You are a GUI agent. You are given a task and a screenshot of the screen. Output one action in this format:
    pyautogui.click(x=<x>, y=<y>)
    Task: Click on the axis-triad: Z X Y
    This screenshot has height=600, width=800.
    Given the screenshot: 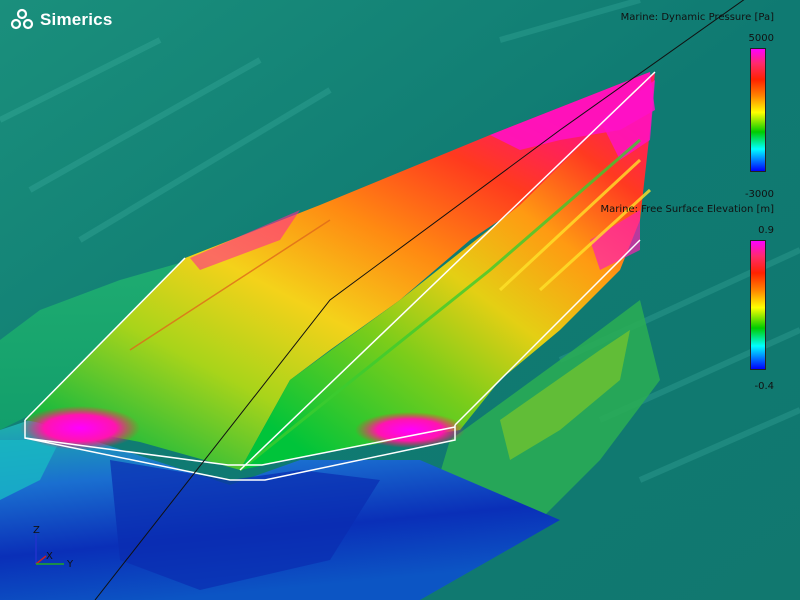 What is the action you would take?
    pyautogui.click(x=53, y=546)
    